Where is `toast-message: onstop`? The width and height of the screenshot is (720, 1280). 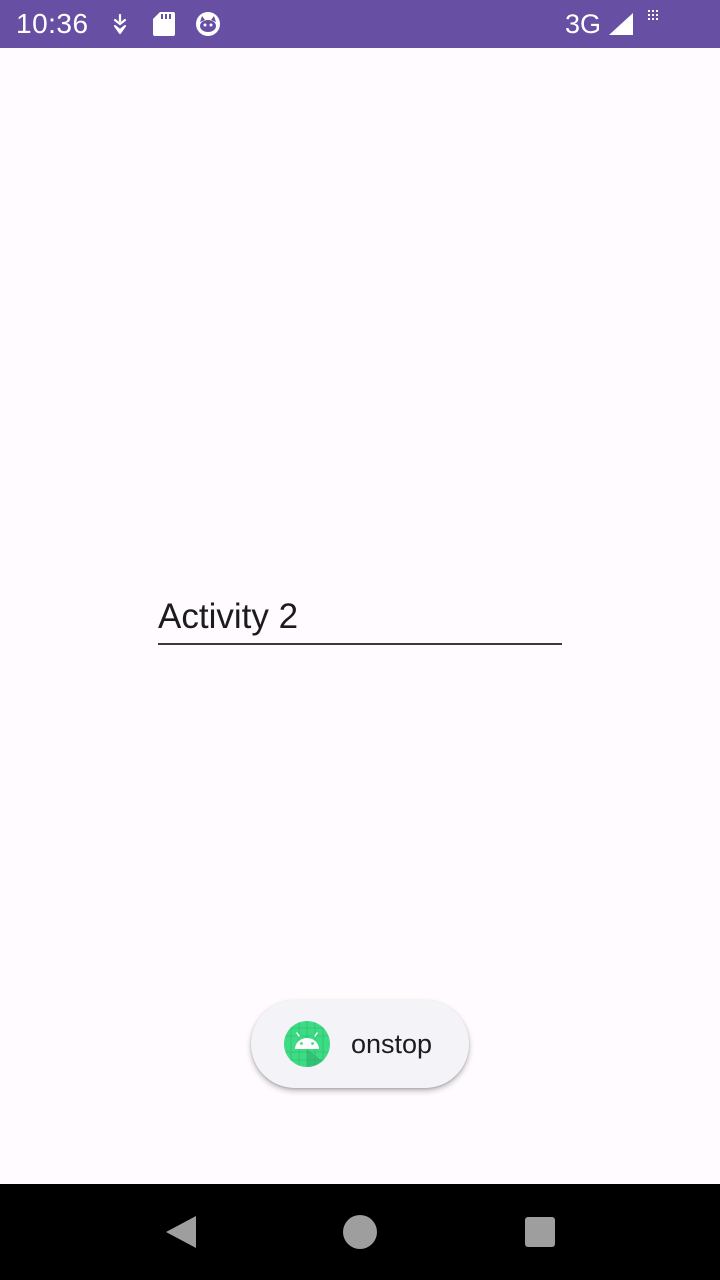
toast-message: onstop is located at coordinates (392, 1044).